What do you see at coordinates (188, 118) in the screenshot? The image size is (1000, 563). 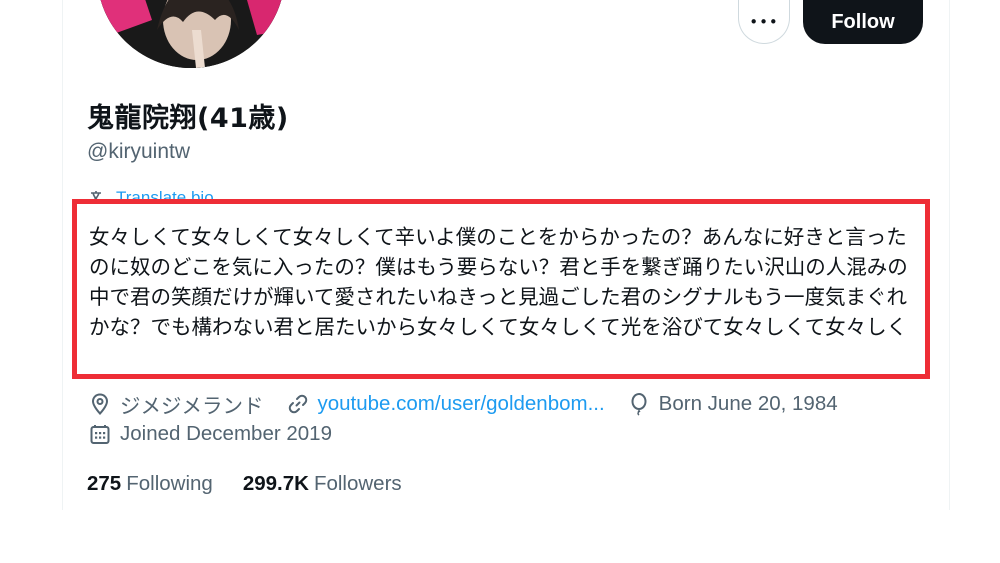 I see `display-name: 鬼龍院翔(41歳)` at bounding box center [188, 118].